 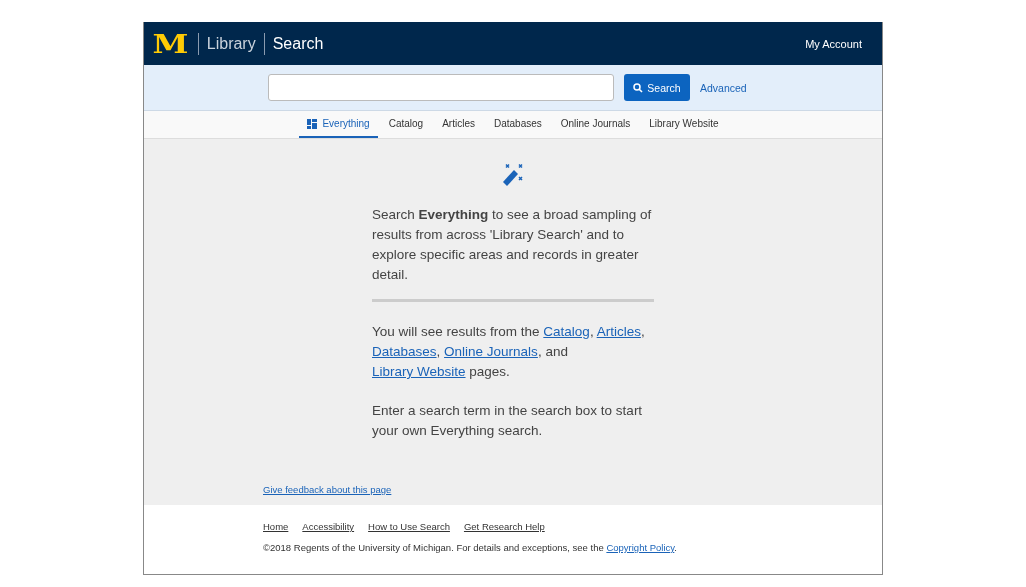 I want to click on account-link: My Account, so click(x=833, y=43).